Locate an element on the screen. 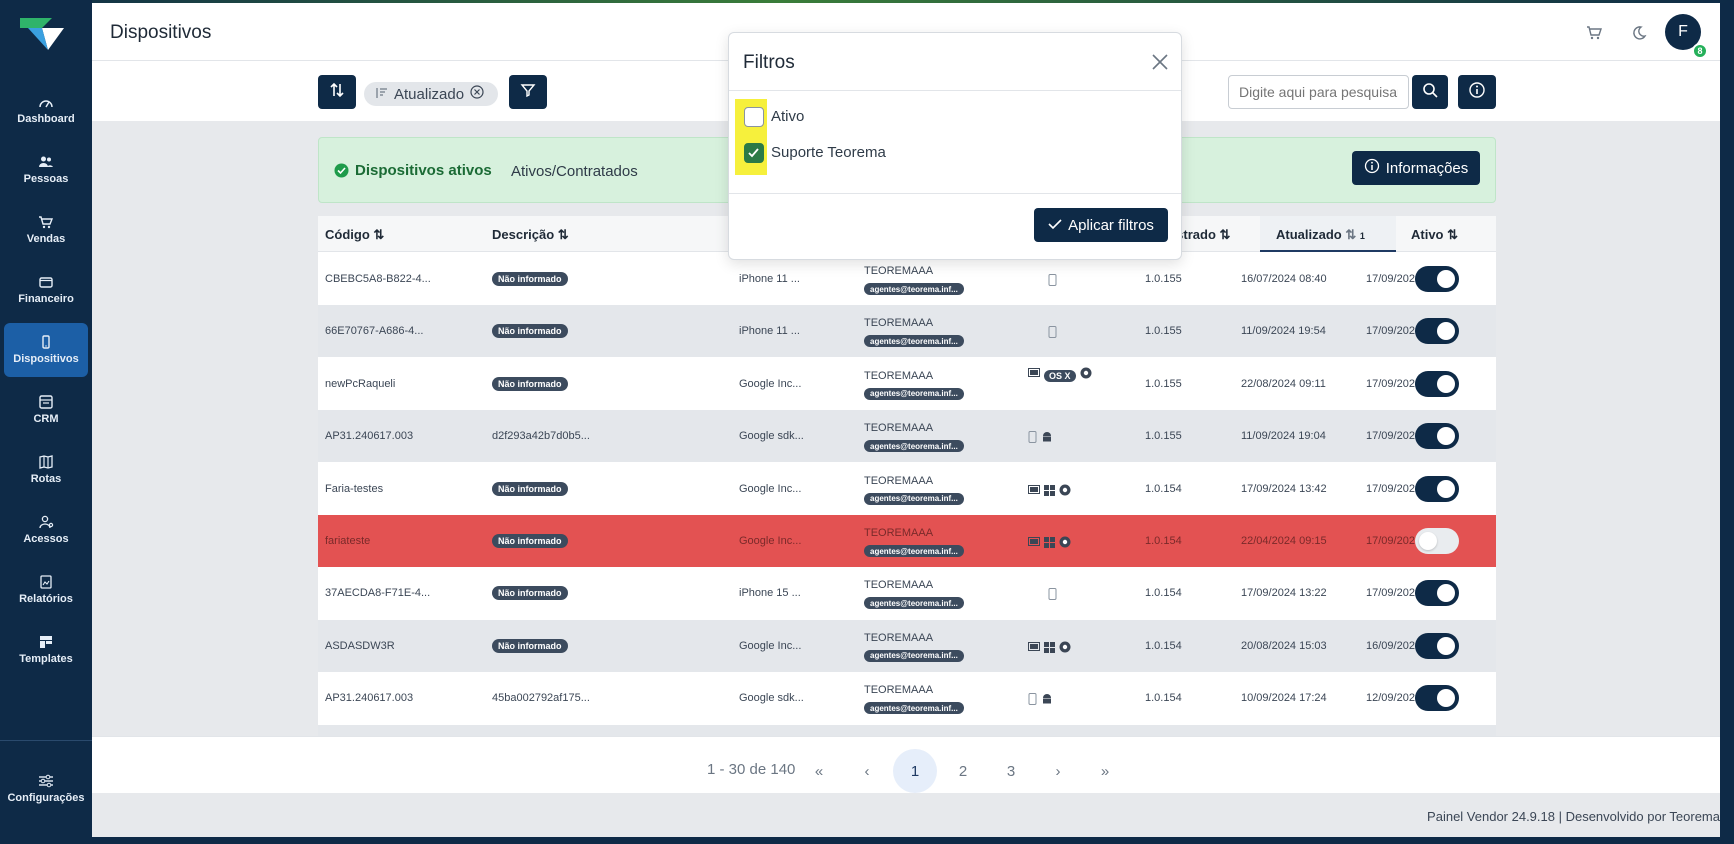  col-header-descricao: Descrição ⇅ is located at coordinates (530, 235).